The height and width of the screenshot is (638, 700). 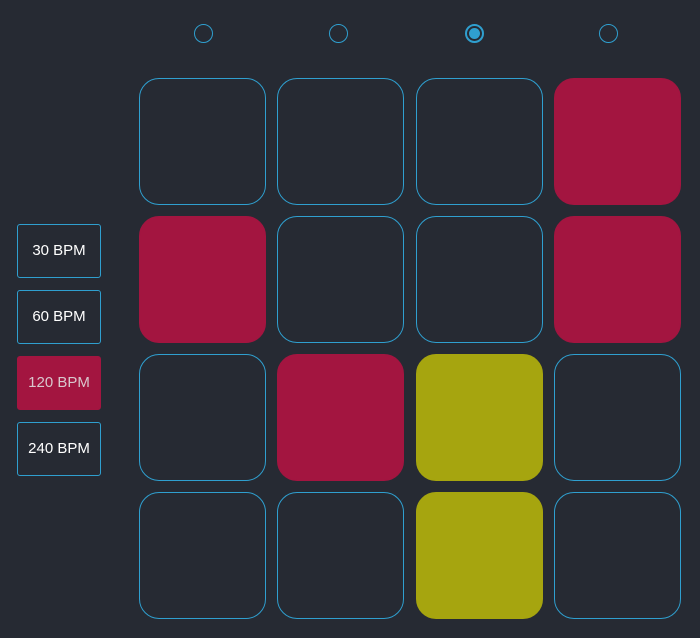 I want to click on bpm-button-240: 240 BPM, so click(x=59, y=449).